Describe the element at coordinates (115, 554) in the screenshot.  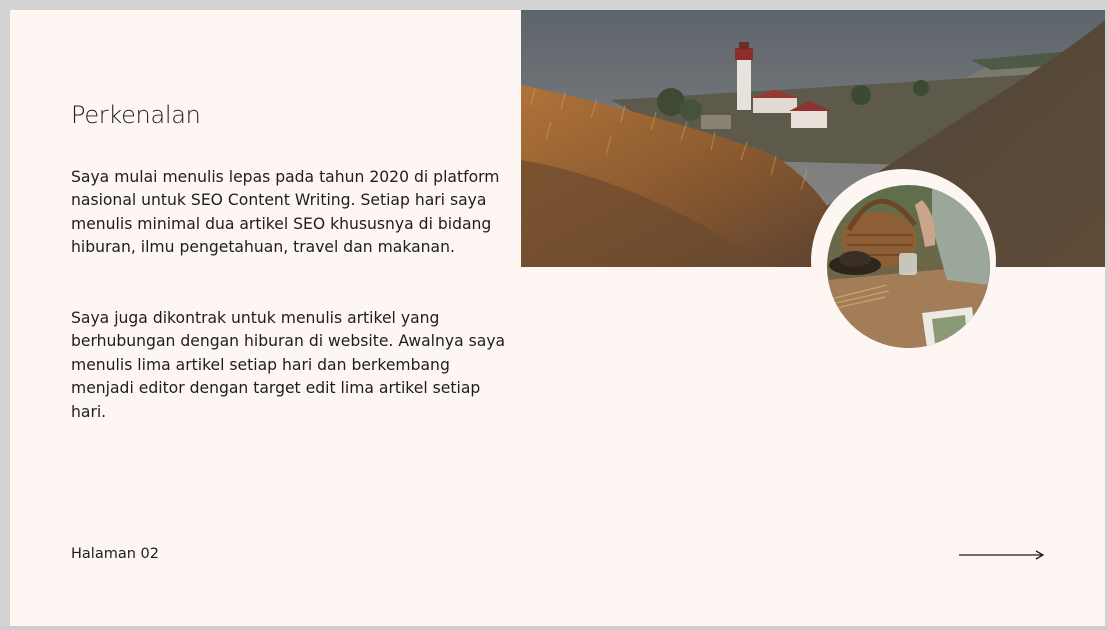
I see `page-number-label: Halaman 02` at that location.